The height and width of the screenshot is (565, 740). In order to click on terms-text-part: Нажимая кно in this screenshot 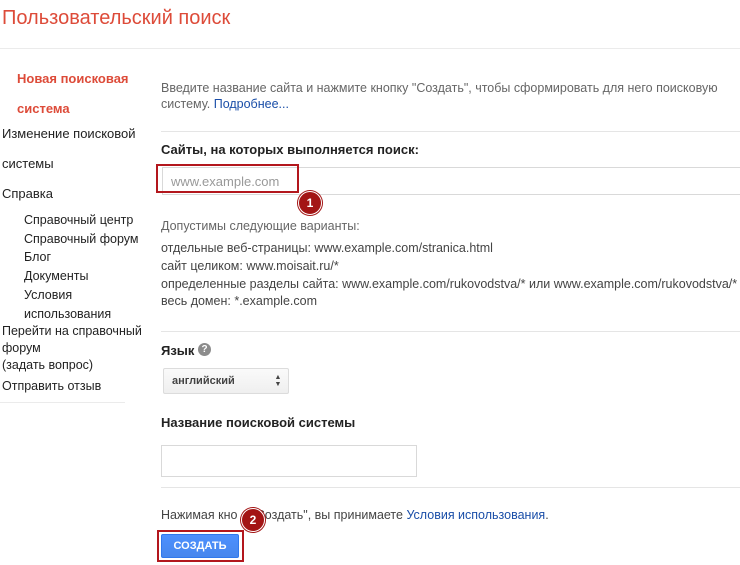, I will do `click(199, 515)`.